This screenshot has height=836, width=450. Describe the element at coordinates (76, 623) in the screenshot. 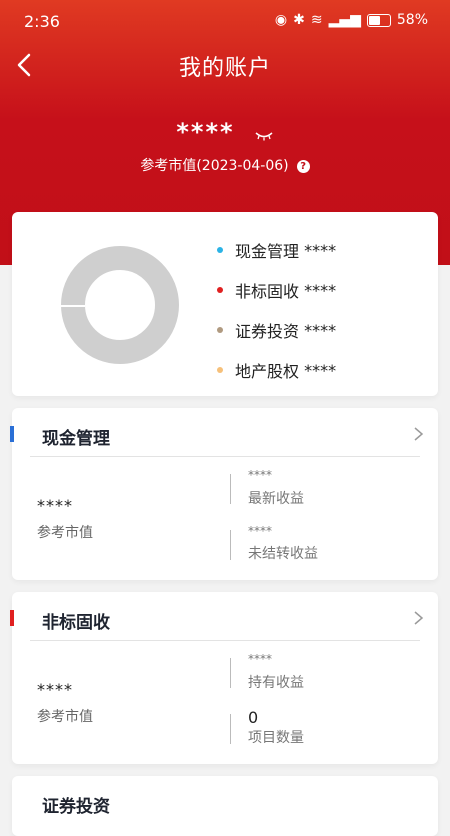

I see `section-title: 非标固收` at that location.